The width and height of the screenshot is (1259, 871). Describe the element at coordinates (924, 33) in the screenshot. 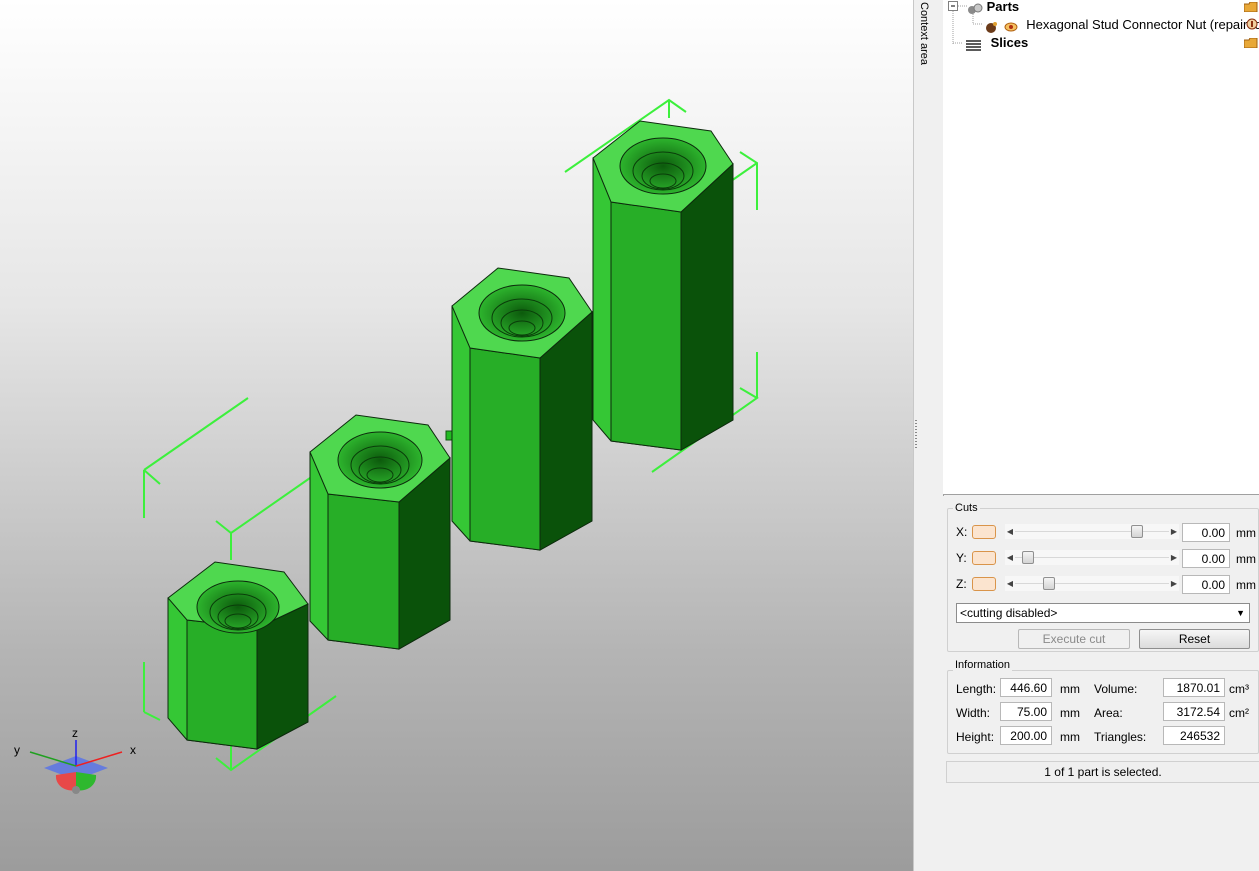

I see `context-area-label: Context area` at that location.